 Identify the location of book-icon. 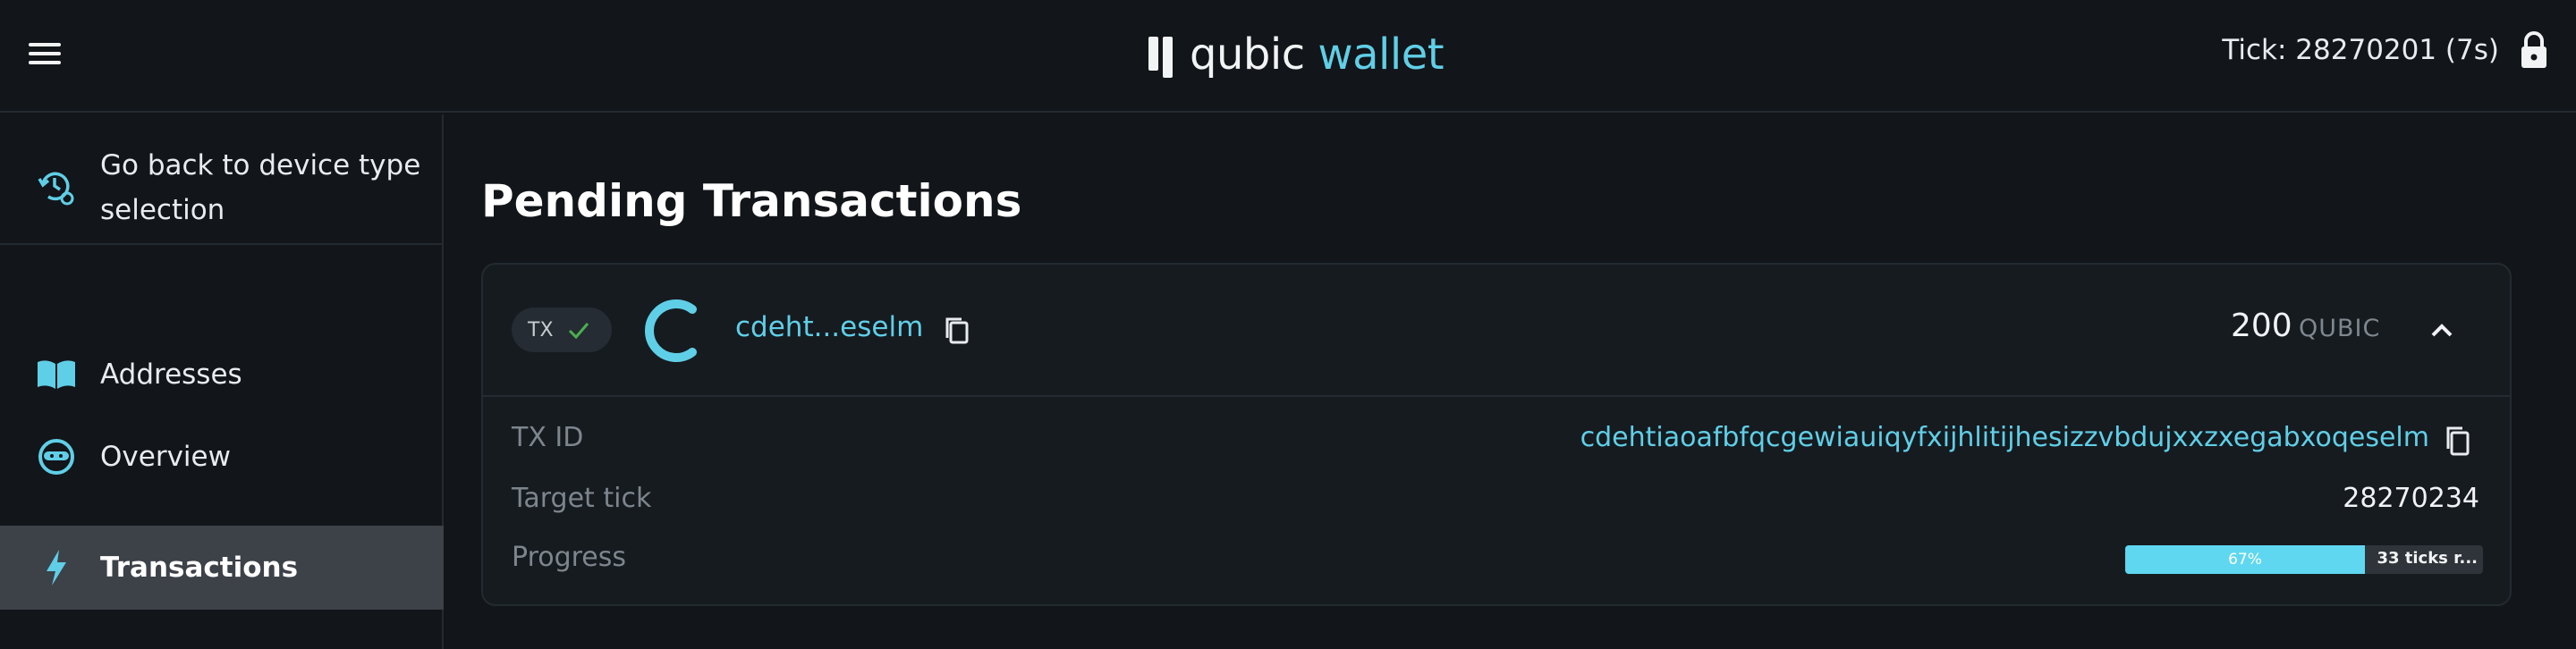
(56, 374).